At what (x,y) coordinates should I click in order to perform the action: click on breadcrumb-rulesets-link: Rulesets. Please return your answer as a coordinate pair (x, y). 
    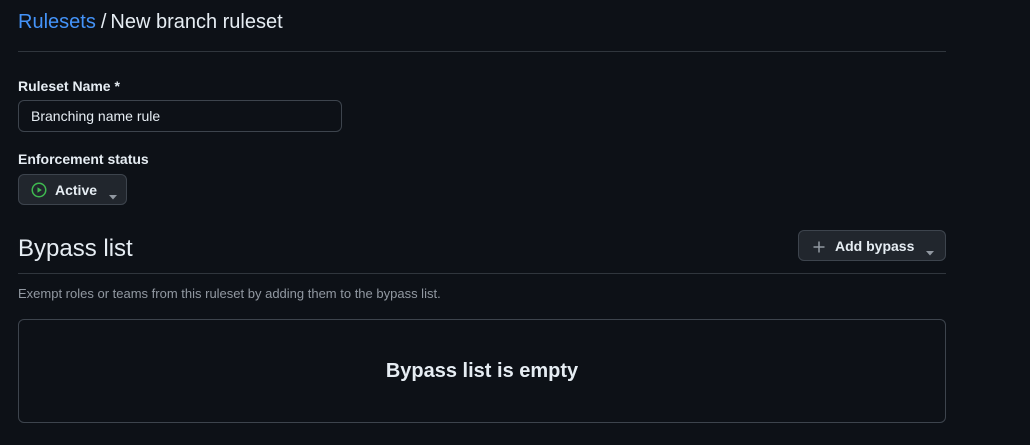
    Looking at the image, I should click on (57, 22).